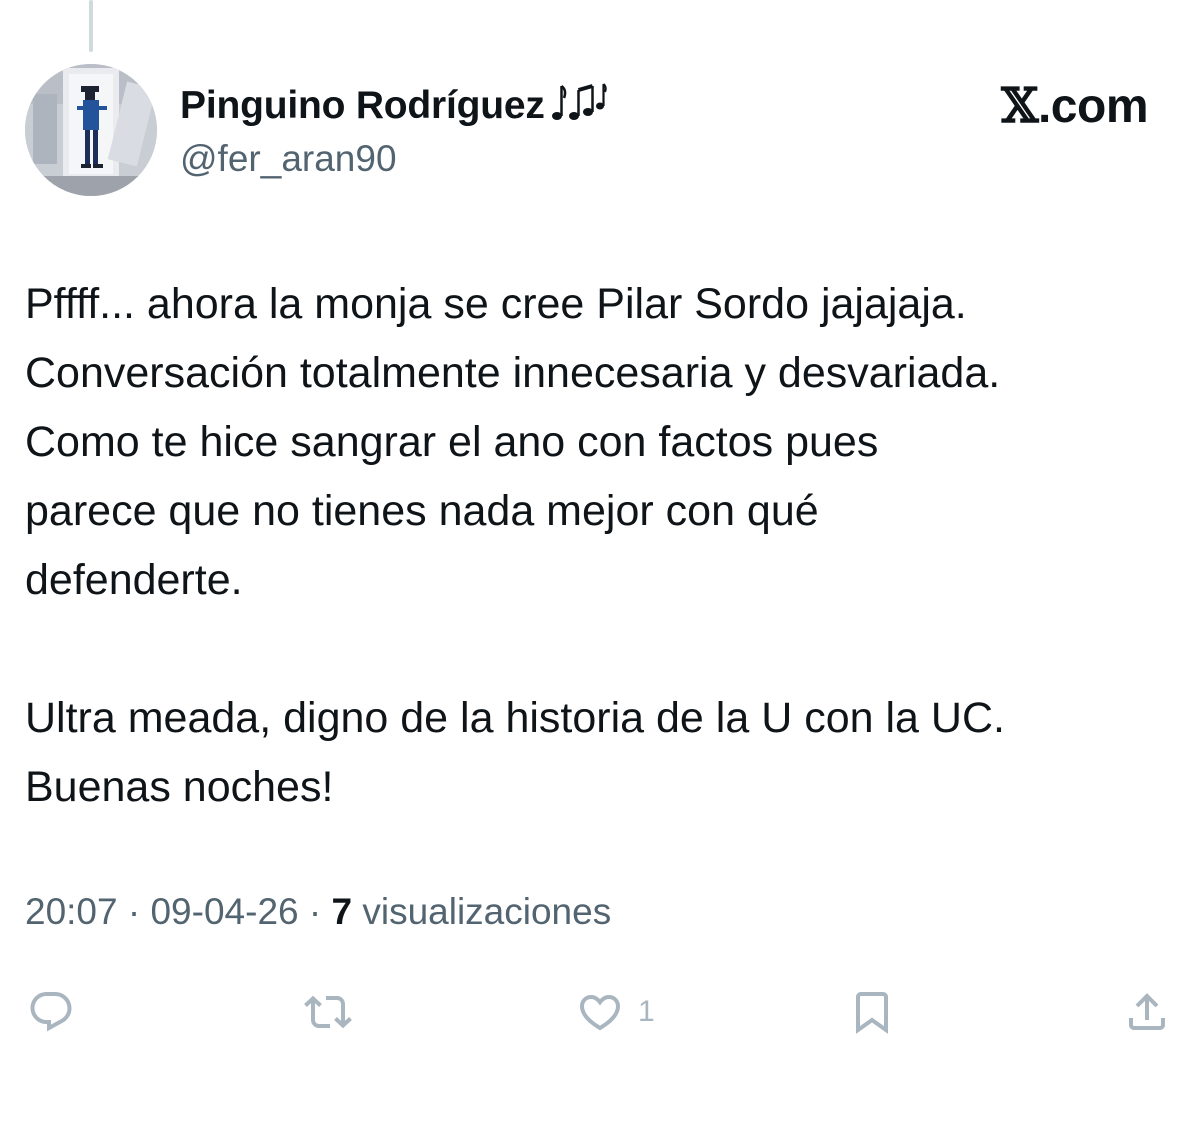  What do you see at coordinates (342, 911) in the screenshot?
I see `views-count: 7` at bounding box center [342, 911].